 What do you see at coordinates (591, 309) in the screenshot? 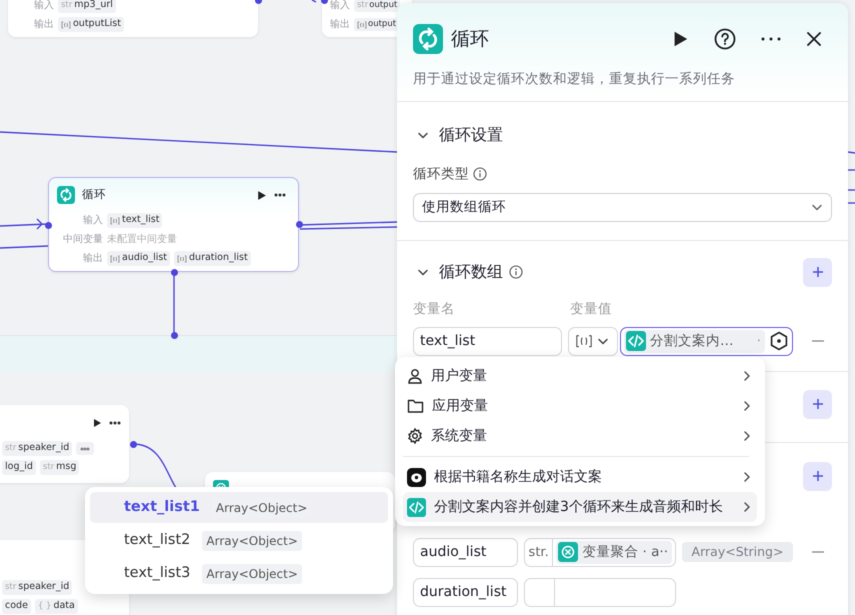
I see `column-header: 变量值` at bounding box center [591, 309].